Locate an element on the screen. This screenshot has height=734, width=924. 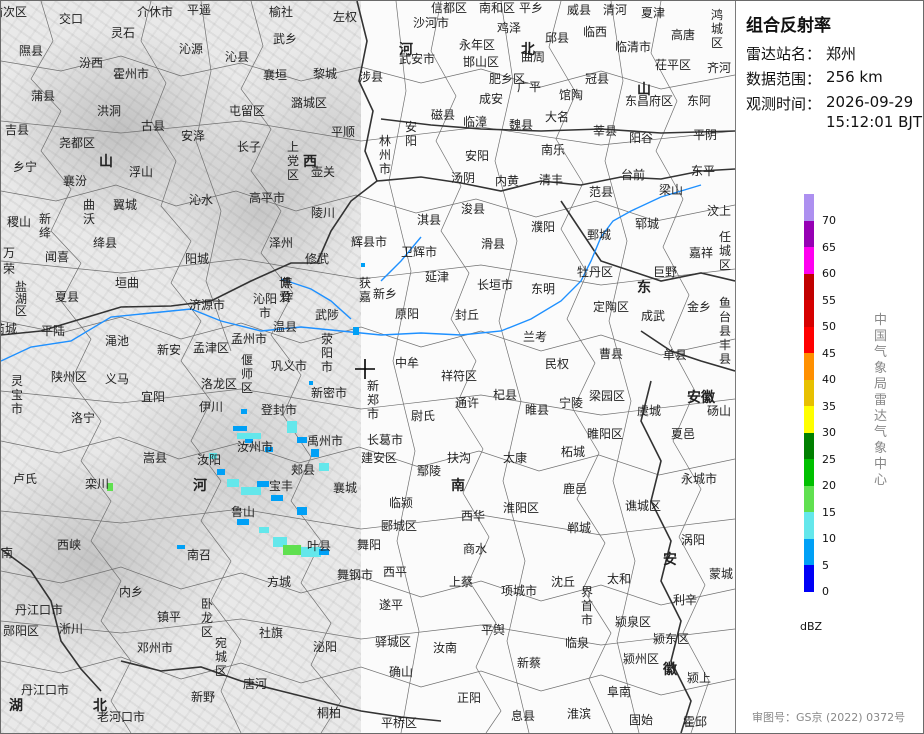
place-label: 新 is located at coordinates (45, 219).